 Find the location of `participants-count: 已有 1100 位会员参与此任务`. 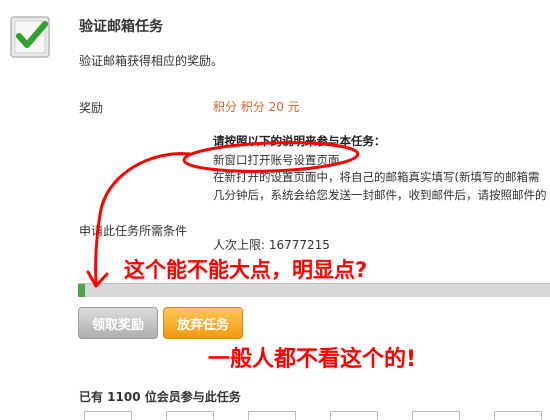

participants-count: 已有 1100 位会员参与此任务 is located at coordinates (160, 397).